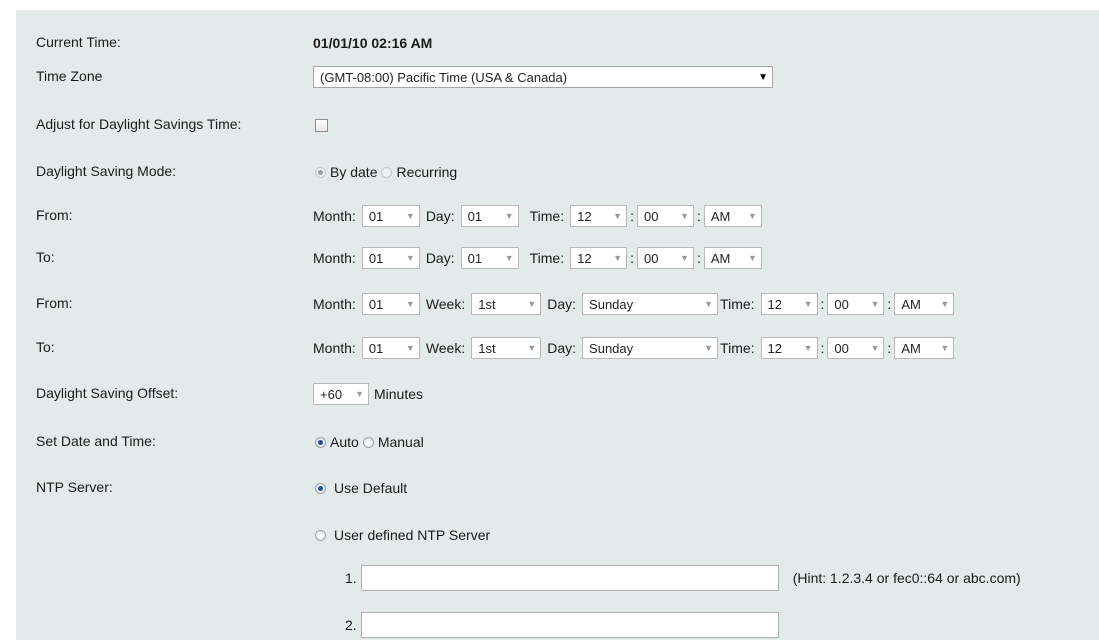  What do you see at coordinates (344, 442) in the screenshot?
I see `auto-label: Auto` at bounding box center [344, 442].